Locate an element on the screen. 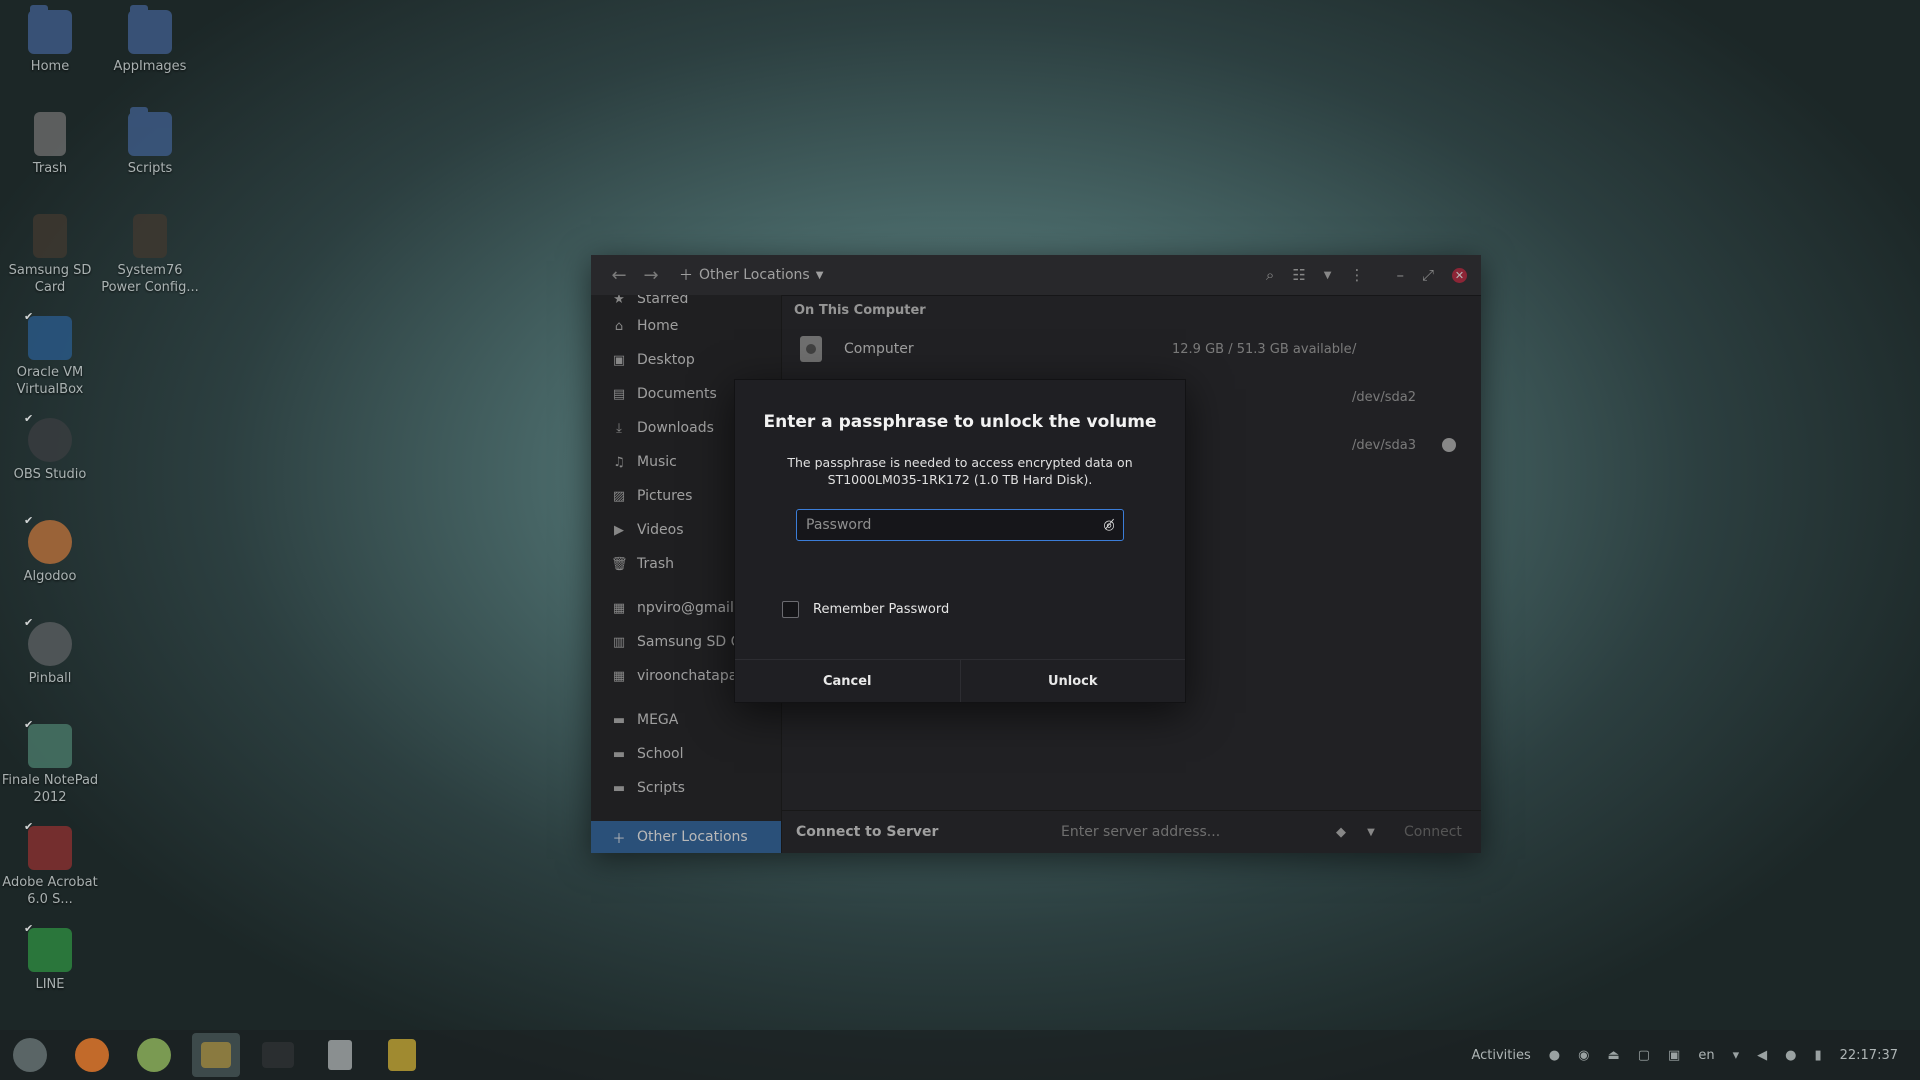  taskbar-app-pop-os is located at coordinates (30, 1055).